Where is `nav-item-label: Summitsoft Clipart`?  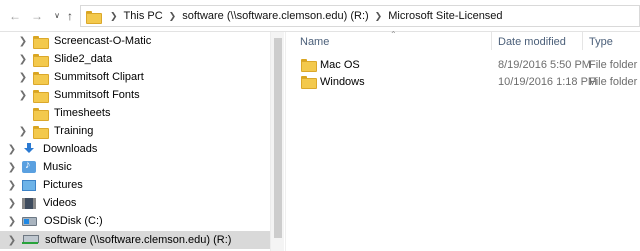 nav-item-label: Summitsoft Clipart is located at coordinates (99, 77).